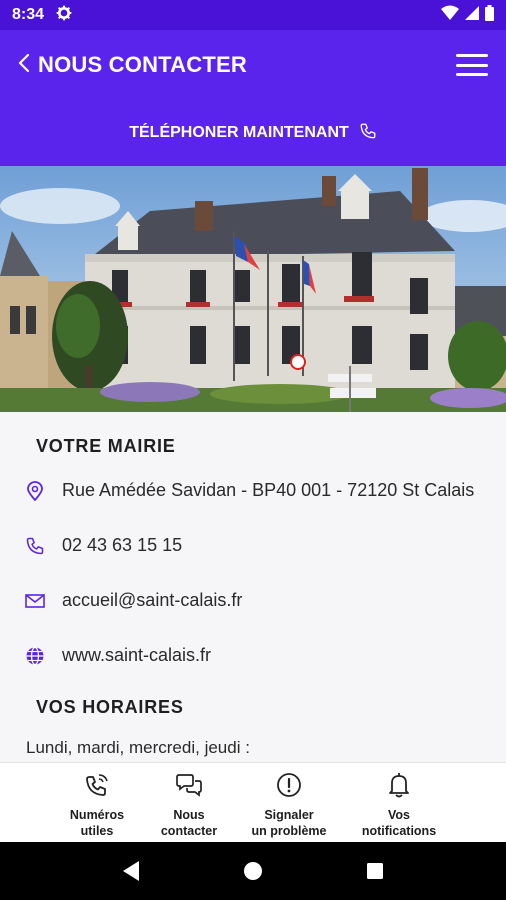 This screenshot has width=506, height=900. What do you see at coordinates (35, 601) in the screenshot?
I see `mail-icon` at bounding box center [35, 601].